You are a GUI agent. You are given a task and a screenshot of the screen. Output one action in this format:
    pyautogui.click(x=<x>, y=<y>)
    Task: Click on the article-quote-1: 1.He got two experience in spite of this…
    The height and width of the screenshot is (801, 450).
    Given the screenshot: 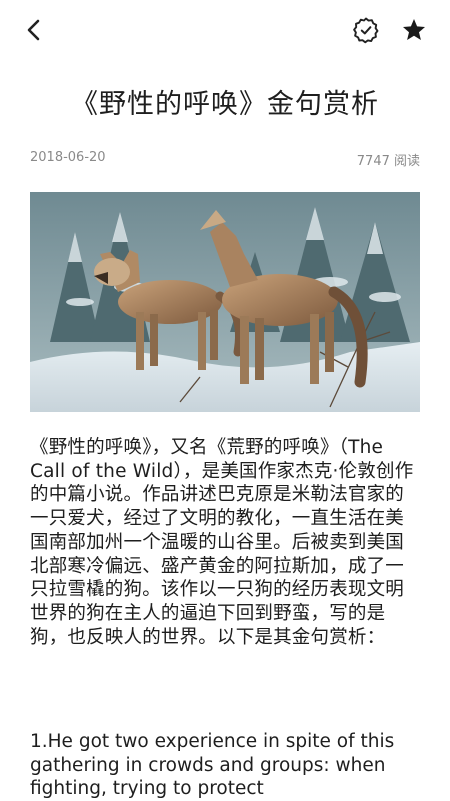 What is the action you would take?
    pyautogui.click(x=212, y=765)
    